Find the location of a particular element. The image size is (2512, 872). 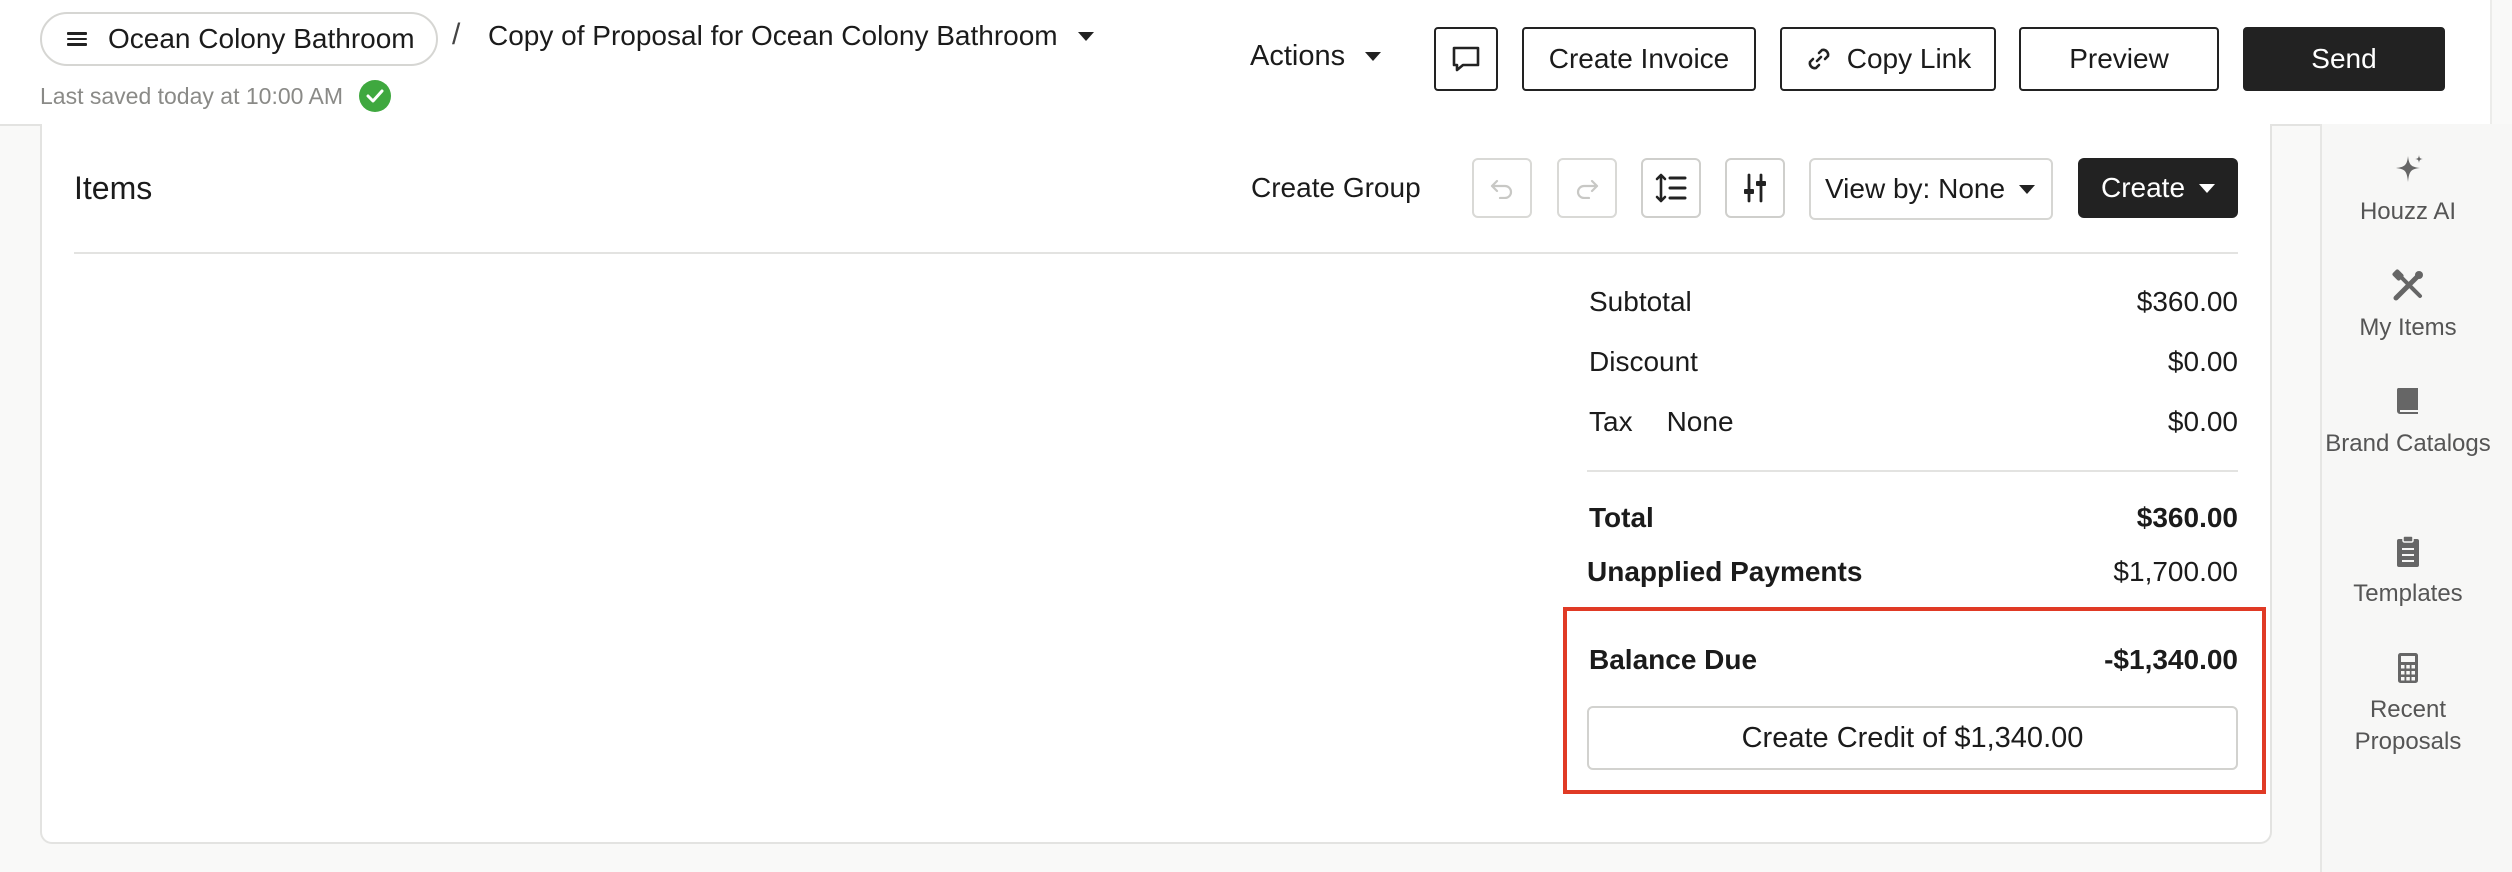

project-breadcrumb-button: Ocean Colony Bathroom is located at coordinates (239, 39).